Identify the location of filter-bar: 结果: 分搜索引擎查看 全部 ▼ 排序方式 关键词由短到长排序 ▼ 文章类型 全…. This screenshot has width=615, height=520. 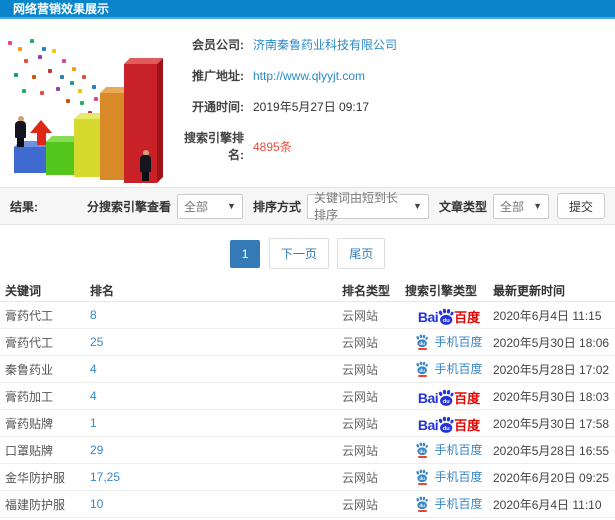
(307, 206).